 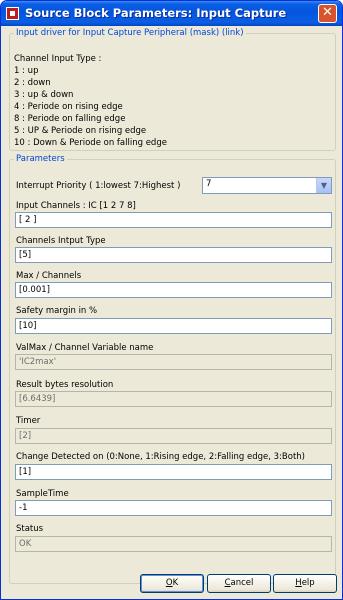 I want to click on input-channels-label: Input Channels : IC [1 2 7 8], so click(x=76, y=206).